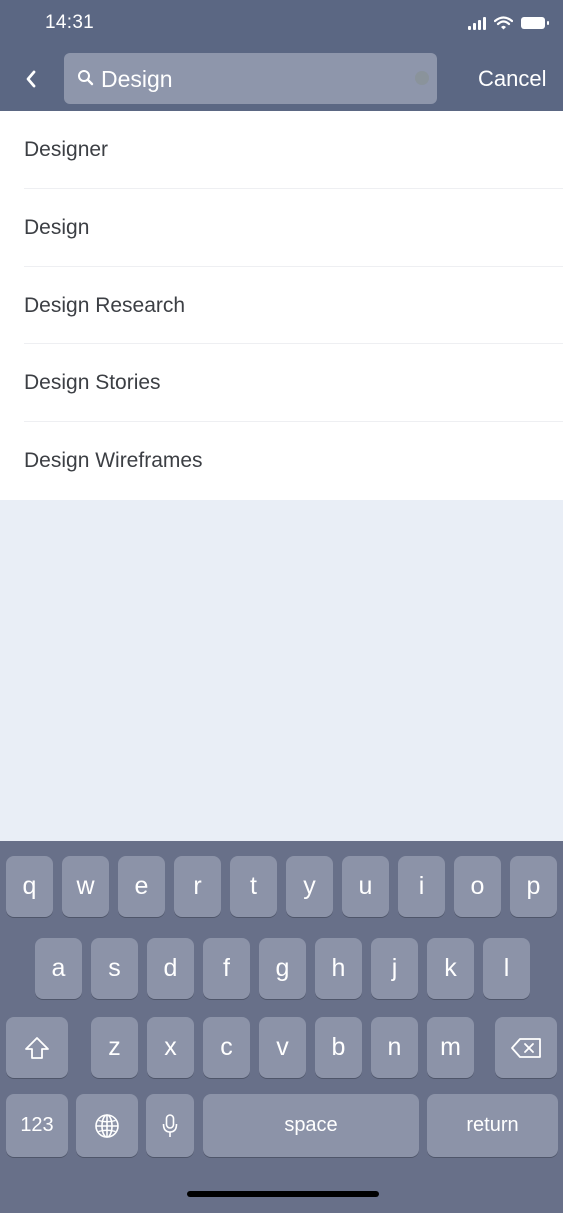  I want to click on key-b: b, so click(338, 1047).